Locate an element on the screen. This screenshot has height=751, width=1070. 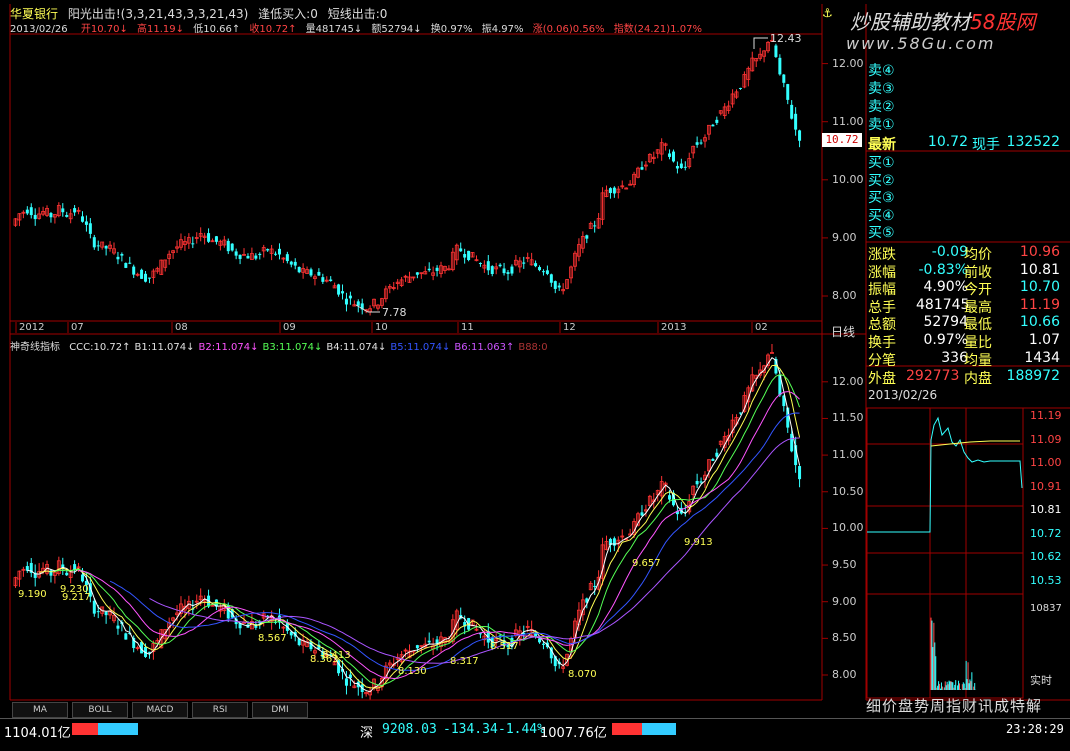
tab-ma: MA is located at coordinates (40, 710).